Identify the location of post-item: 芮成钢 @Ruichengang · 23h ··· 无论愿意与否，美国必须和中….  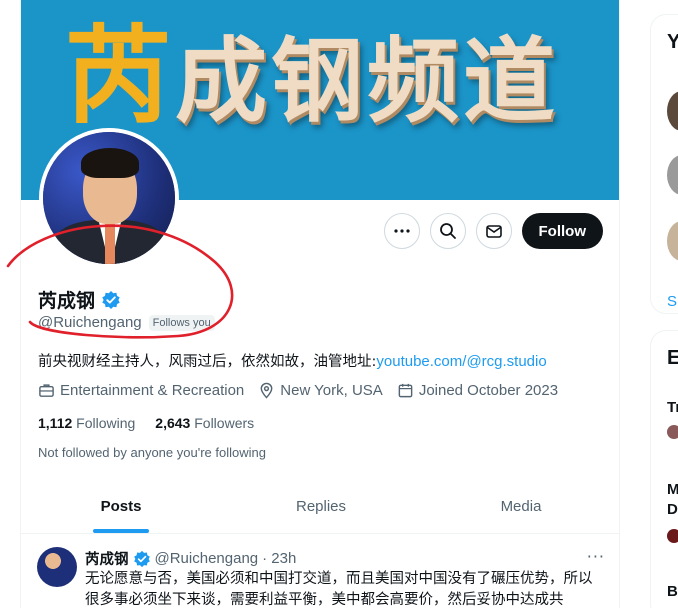
(320, 571).